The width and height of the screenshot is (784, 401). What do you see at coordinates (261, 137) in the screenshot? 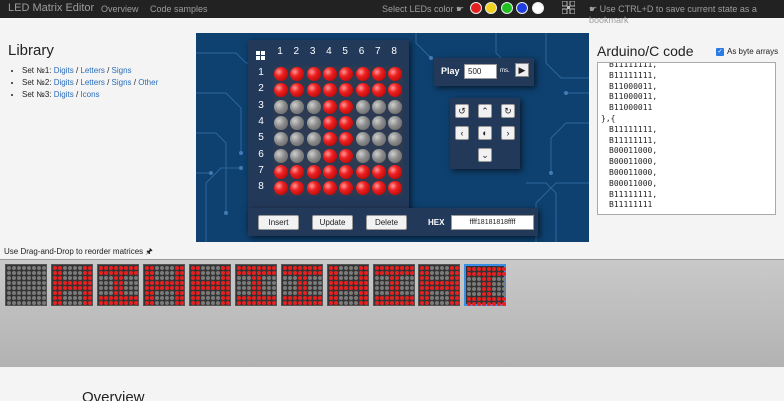
I see `row-header: 5` at bounding box center [261, 137].